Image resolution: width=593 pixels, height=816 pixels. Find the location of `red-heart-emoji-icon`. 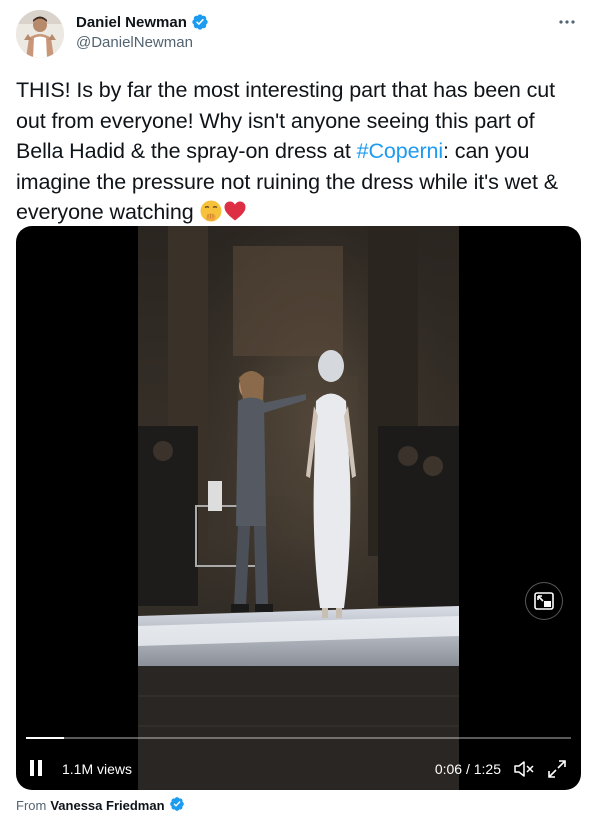

red-heart-emoji-icon is located at coordinates (235, 211).